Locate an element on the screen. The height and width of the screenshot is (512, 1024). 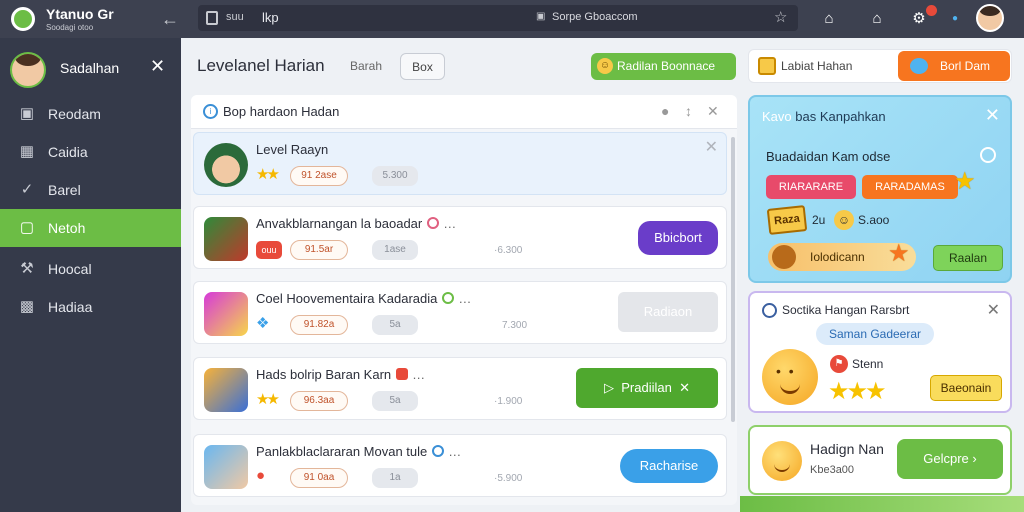
ticket-icon: Raza is located at coordinates (787, 220).